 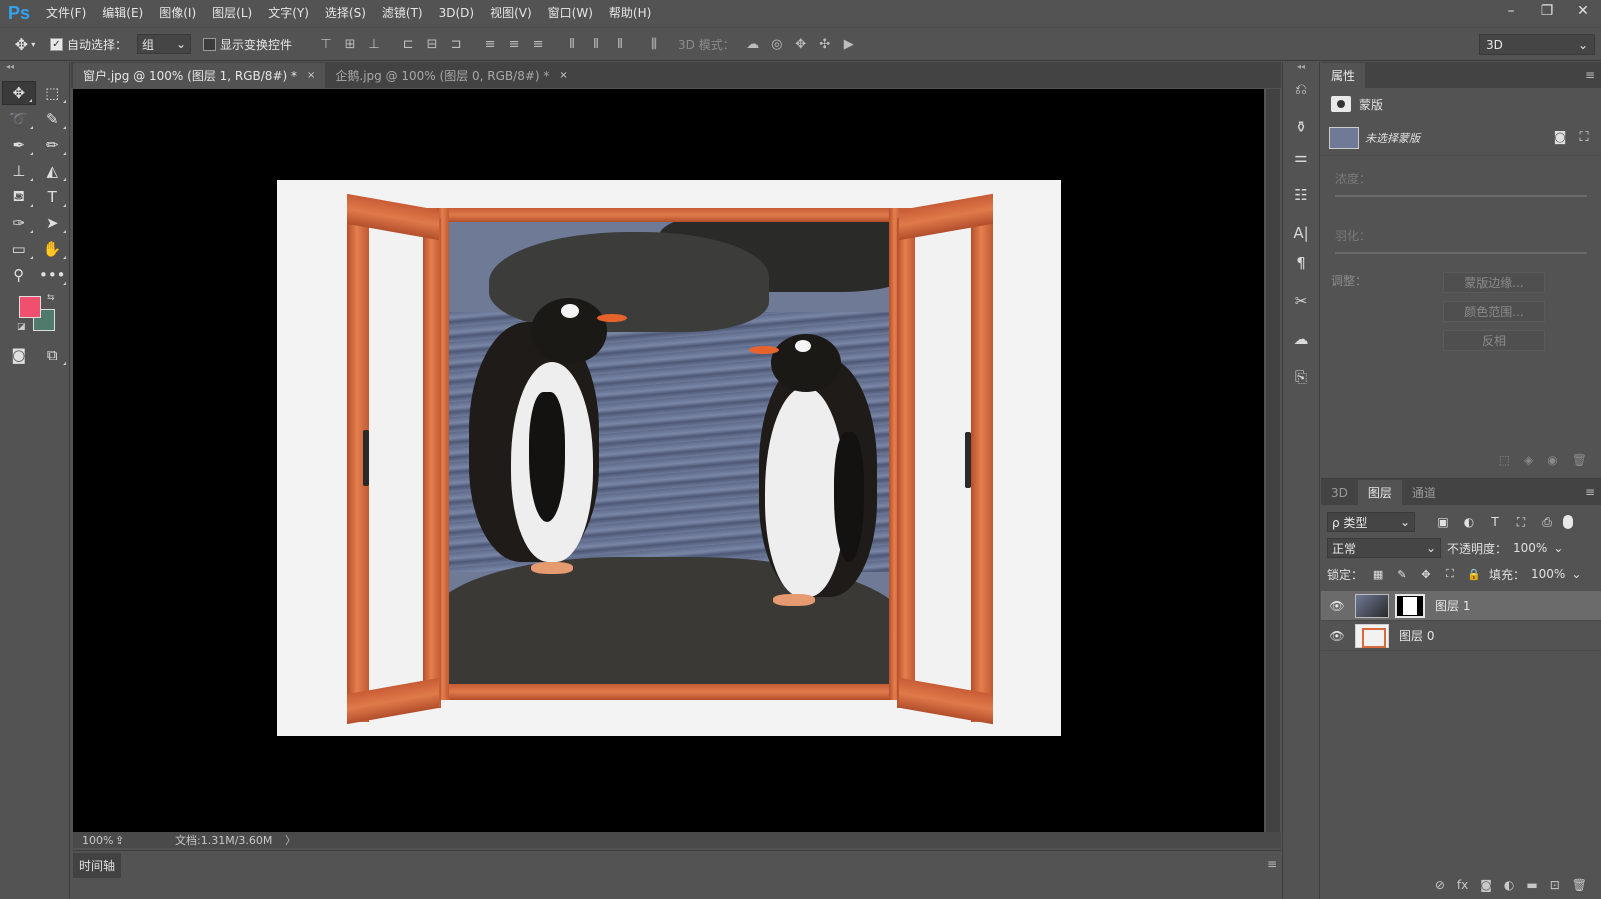 I want to click on layer-name: 图层 1, so click(x=1452, y=605).